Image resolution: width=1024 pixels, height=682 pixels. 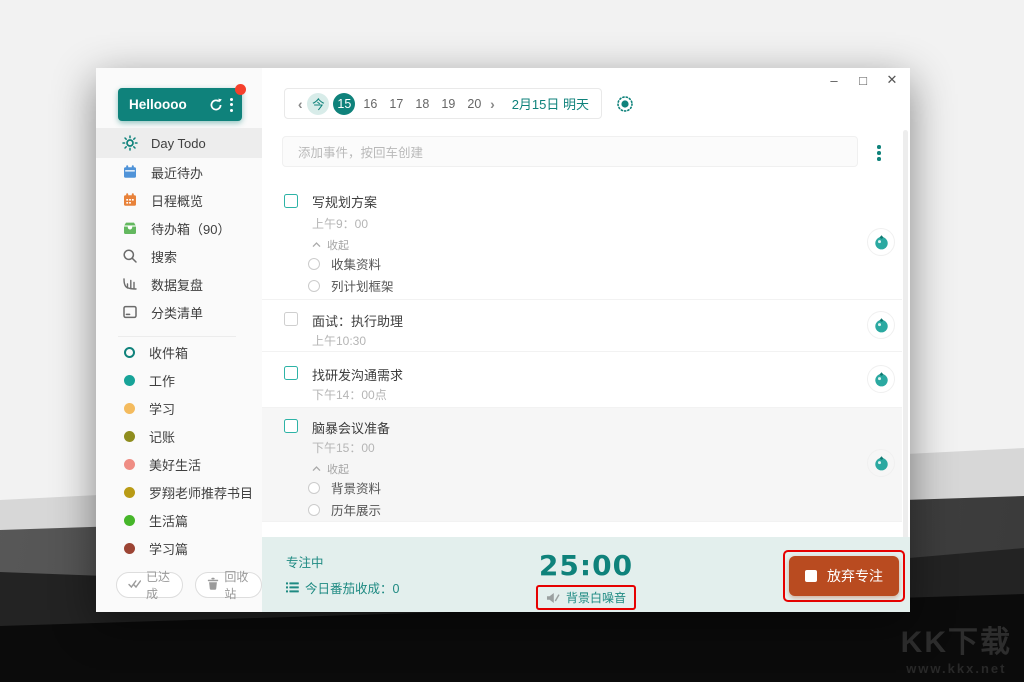 I want to click on prev-day-button: ‹, so click(x=300, y=104).